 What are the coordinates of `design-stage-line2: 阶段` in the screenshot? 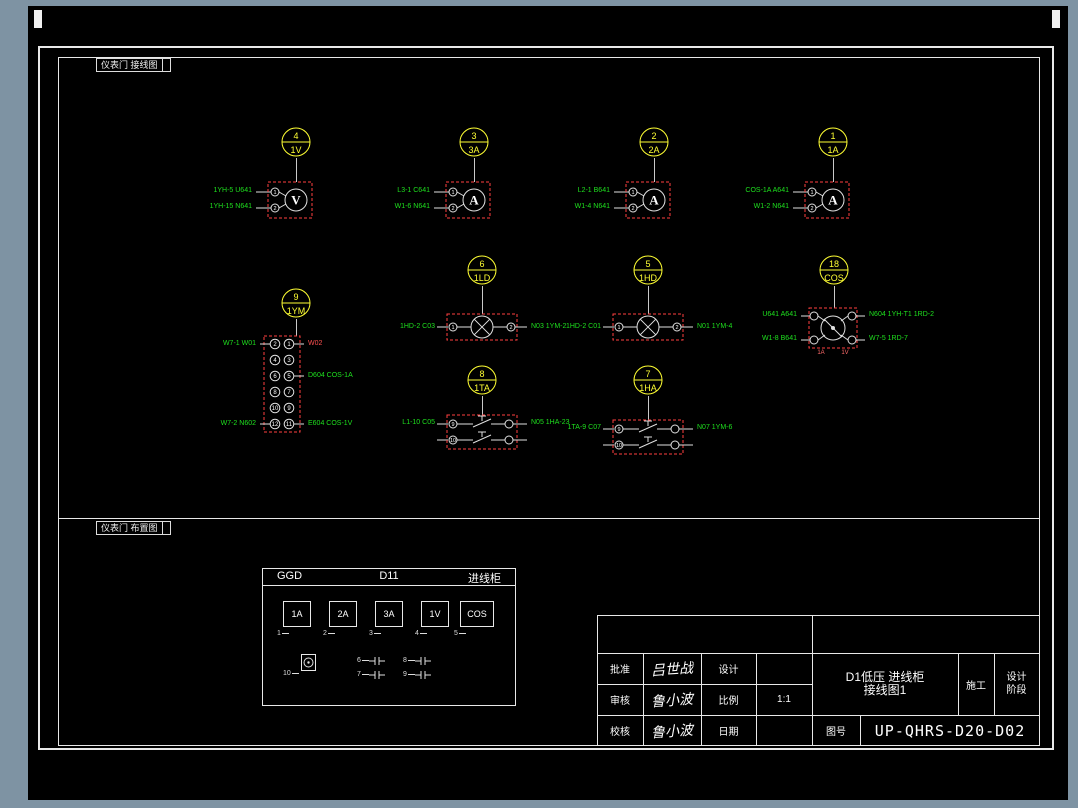 It's located at (1016, 690).